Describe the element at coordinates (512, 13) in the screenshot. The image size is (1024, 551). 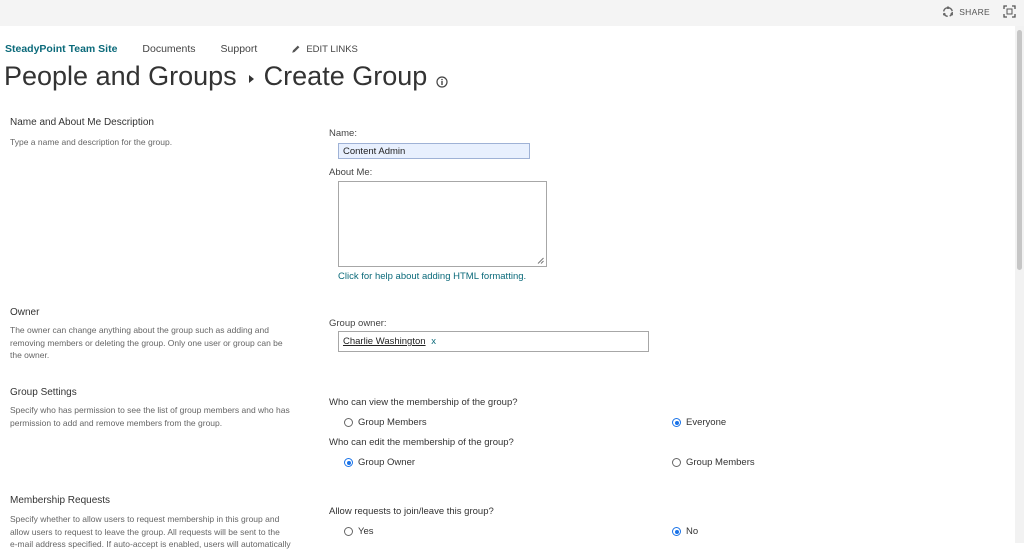
I see `top-bar: SHARE` at that location.